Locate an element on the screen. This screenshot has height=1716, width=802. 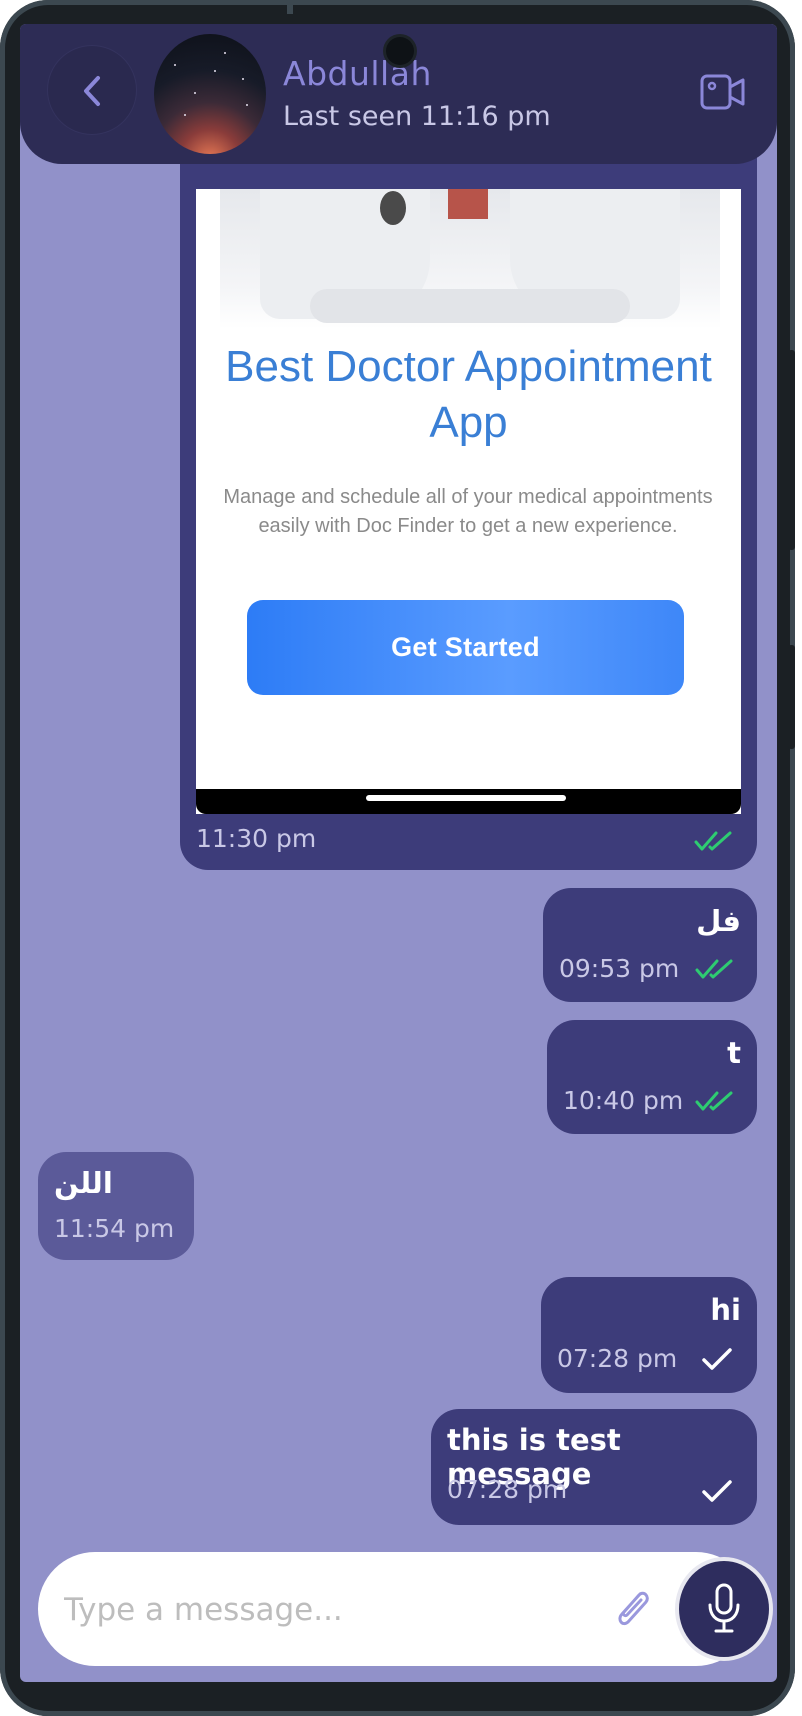
chat-header: Abdullah Last seen 11:16 pm is located at coordinates (398, 94).